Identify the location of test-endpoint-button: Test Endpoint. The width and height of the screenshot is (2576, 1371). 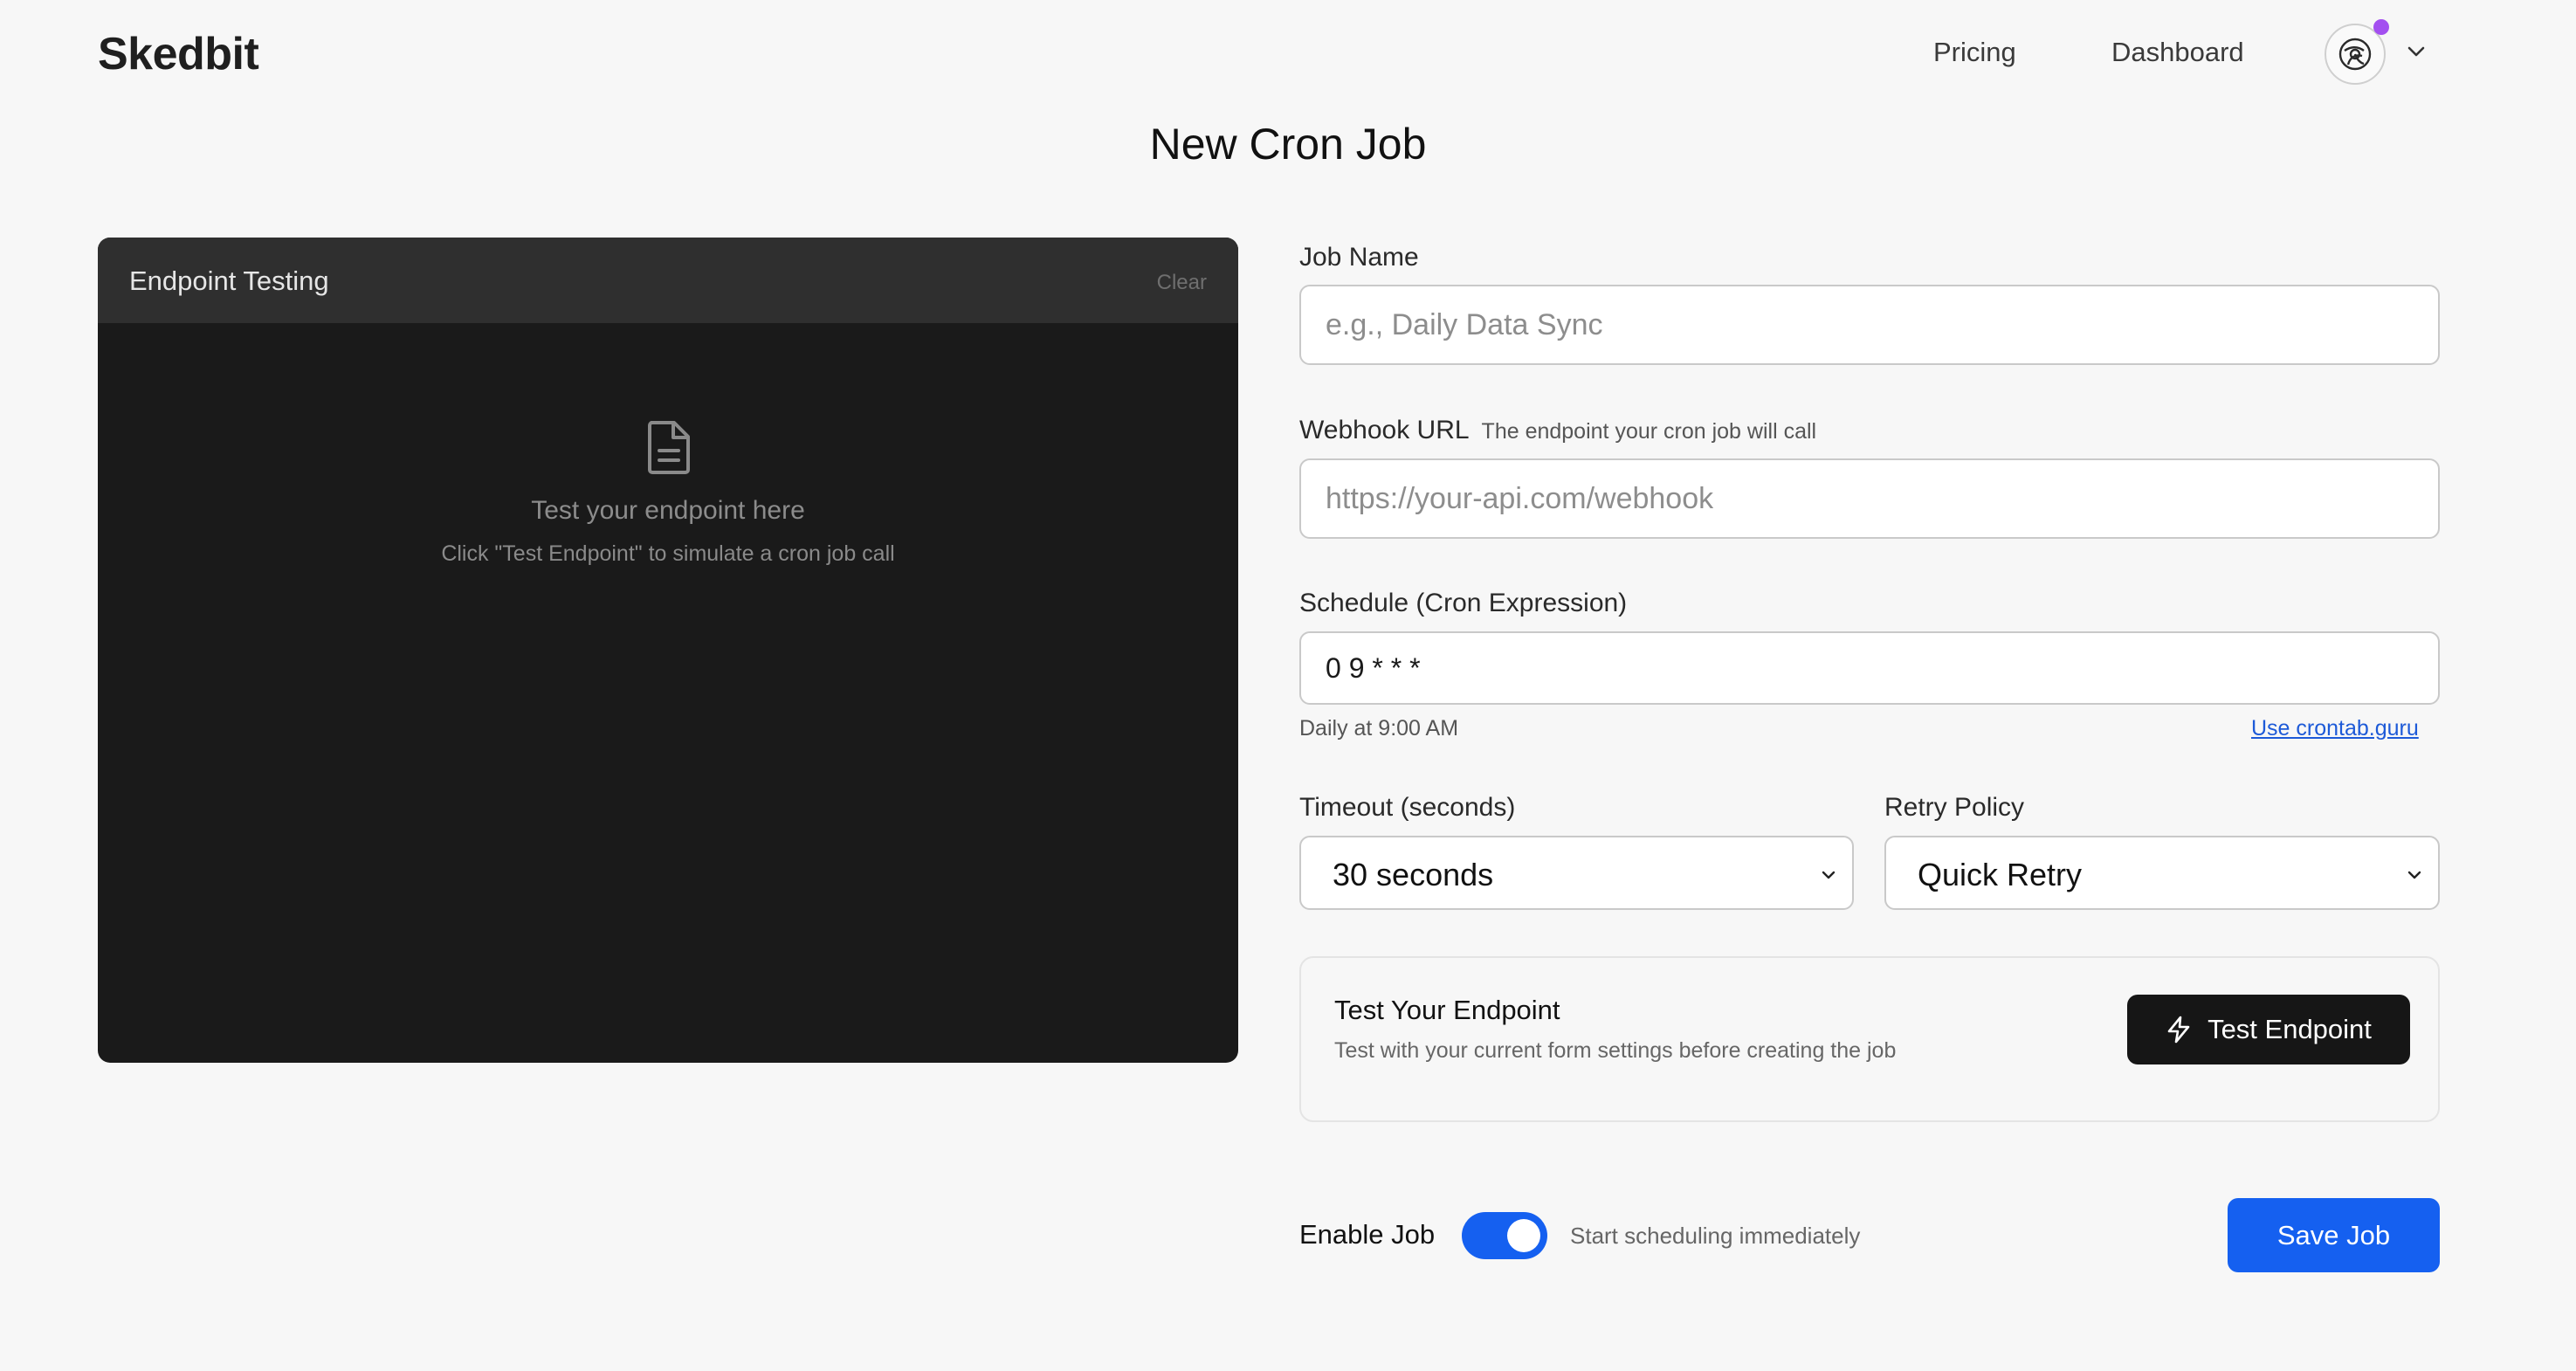
(2268, 1030).